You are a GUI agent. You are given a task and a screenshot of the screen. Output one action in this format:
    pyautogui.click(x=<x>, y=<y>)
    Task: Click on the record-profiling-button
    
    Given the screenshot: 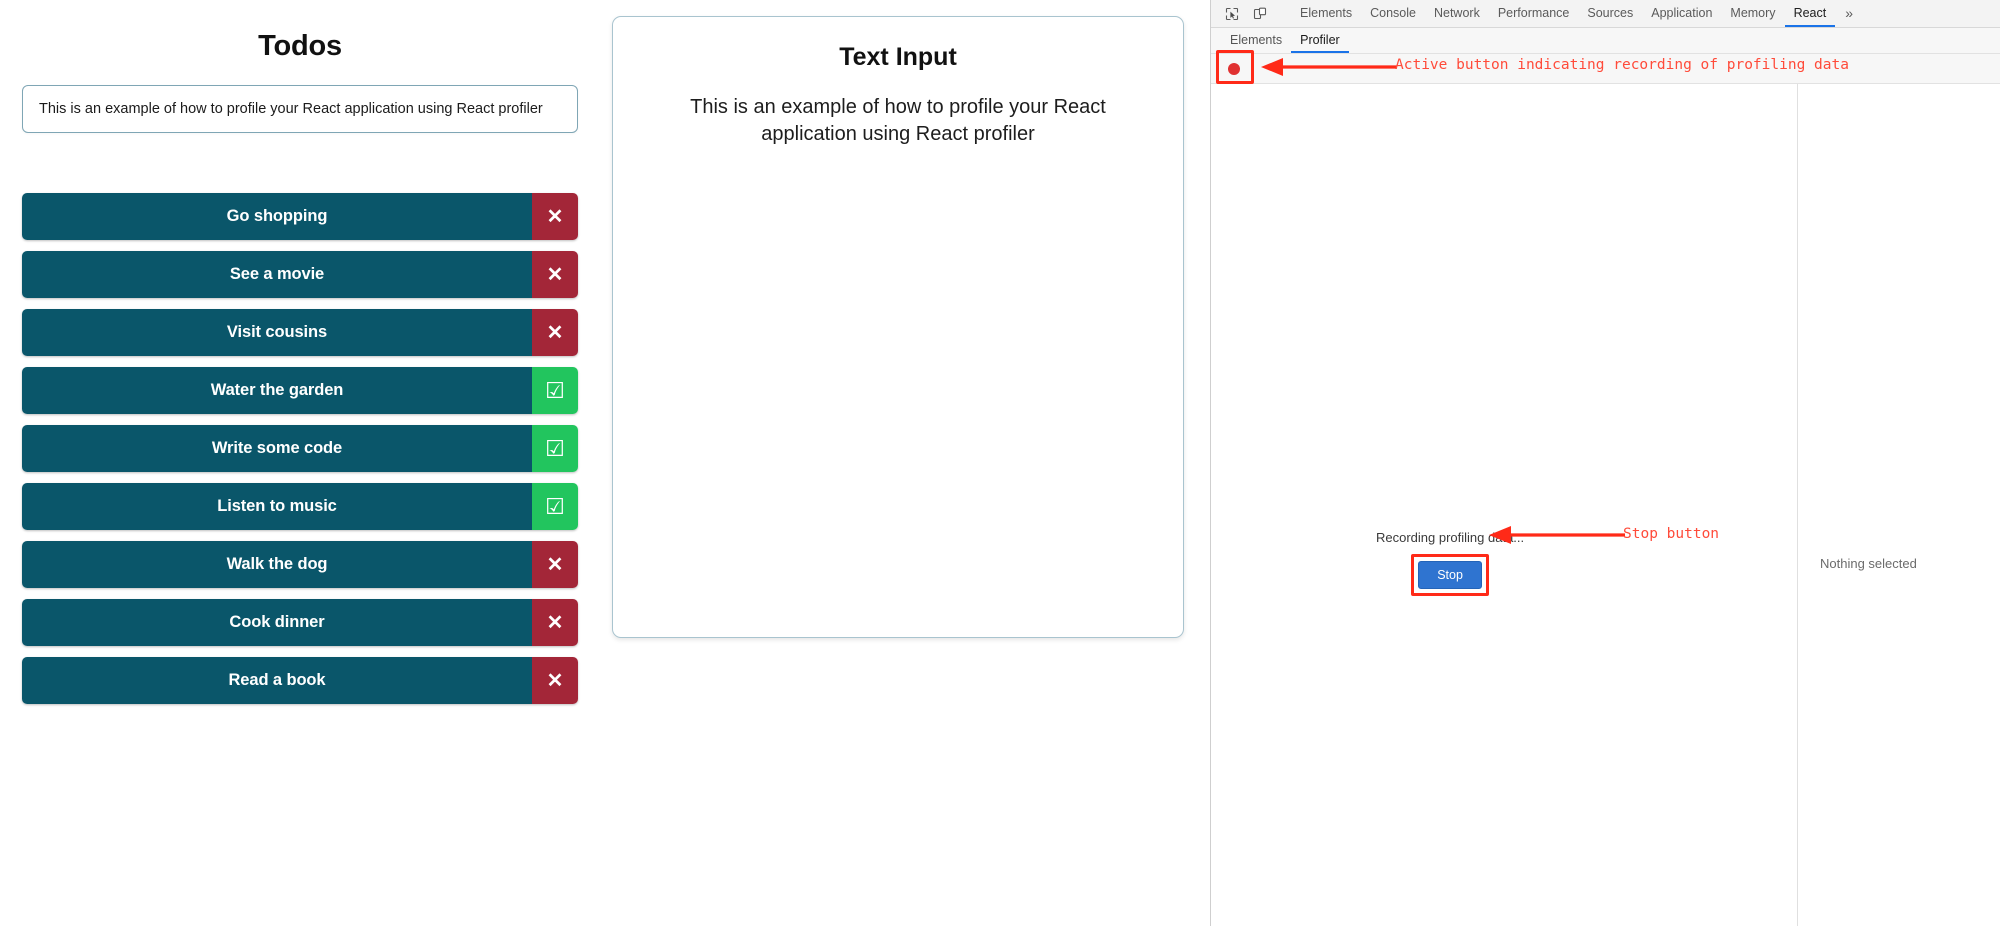 What is the action you would take?
    pyautogui.click(x=1234, y=69)
    